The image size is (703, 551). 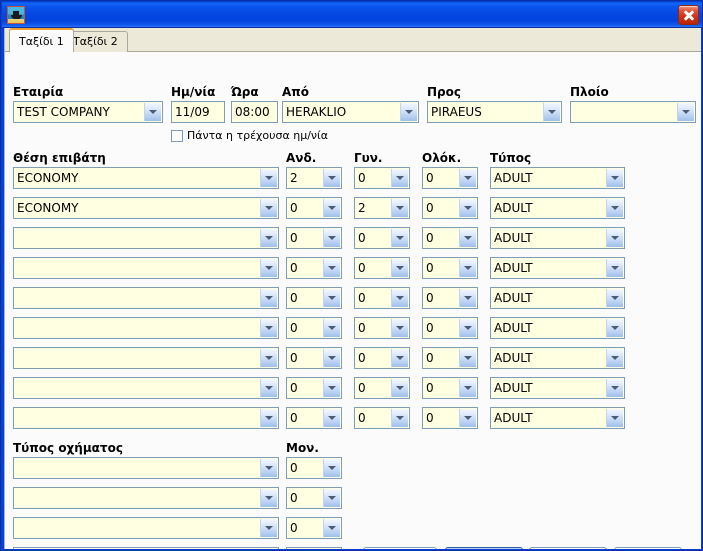 I want to click on passenger-total-select-5: 0, so click(x=450, y=328).